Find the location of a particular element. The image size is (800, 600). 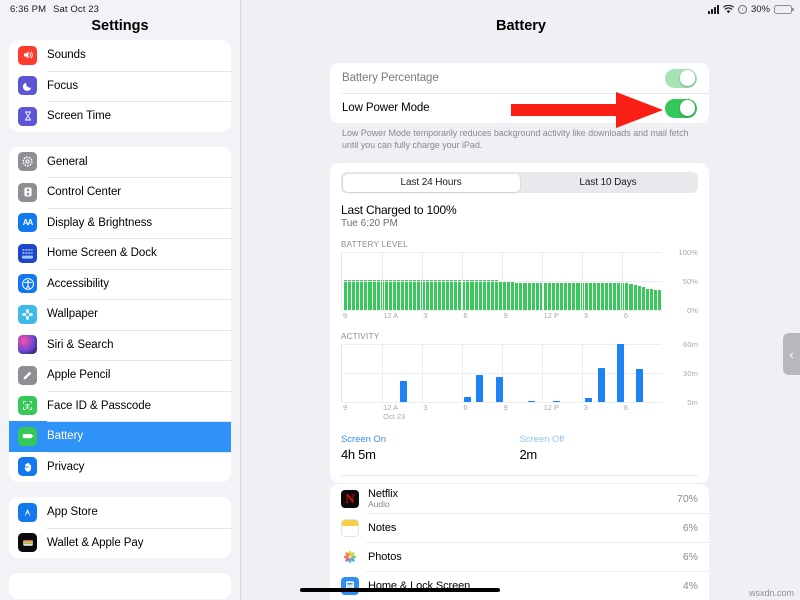

side-panel-handle: ‹ is located at coordinates (791, 354).